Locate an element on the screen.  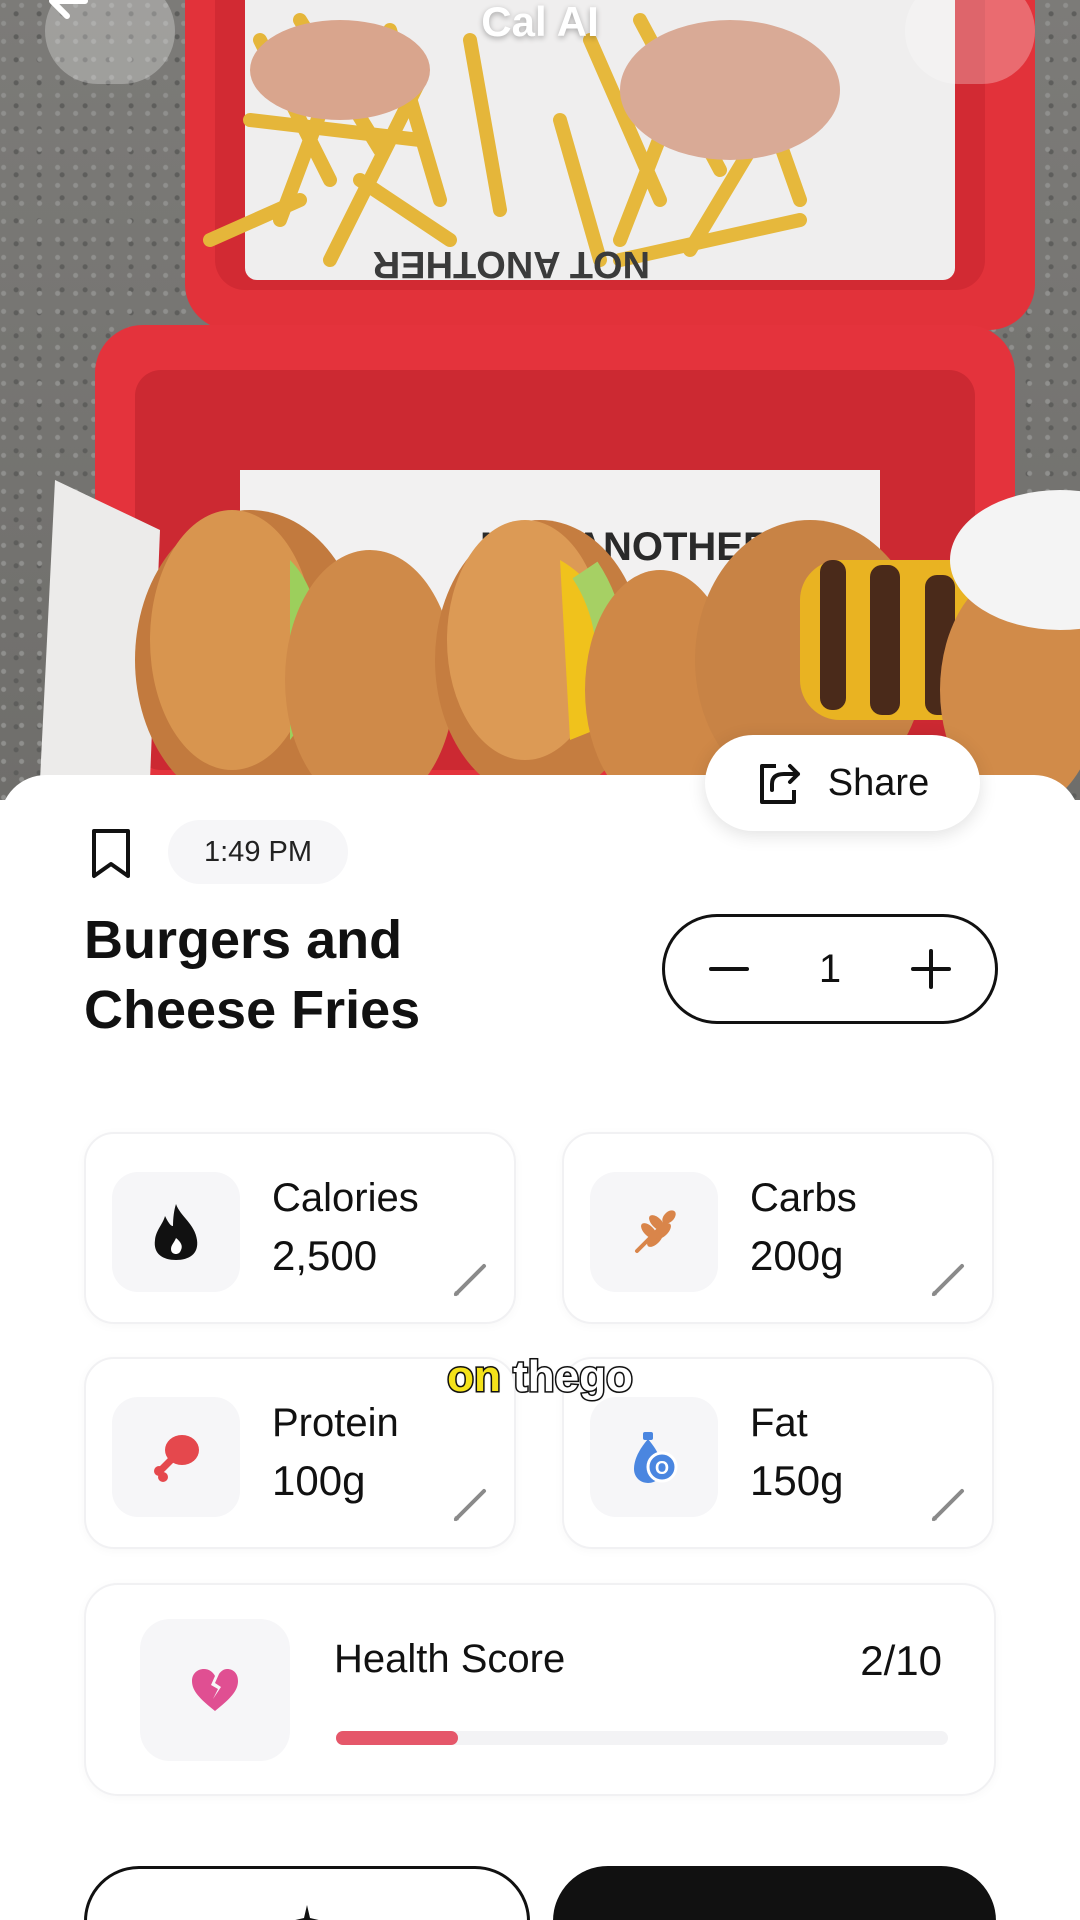
protein-icon-box is located at coordinates (176, 1457).